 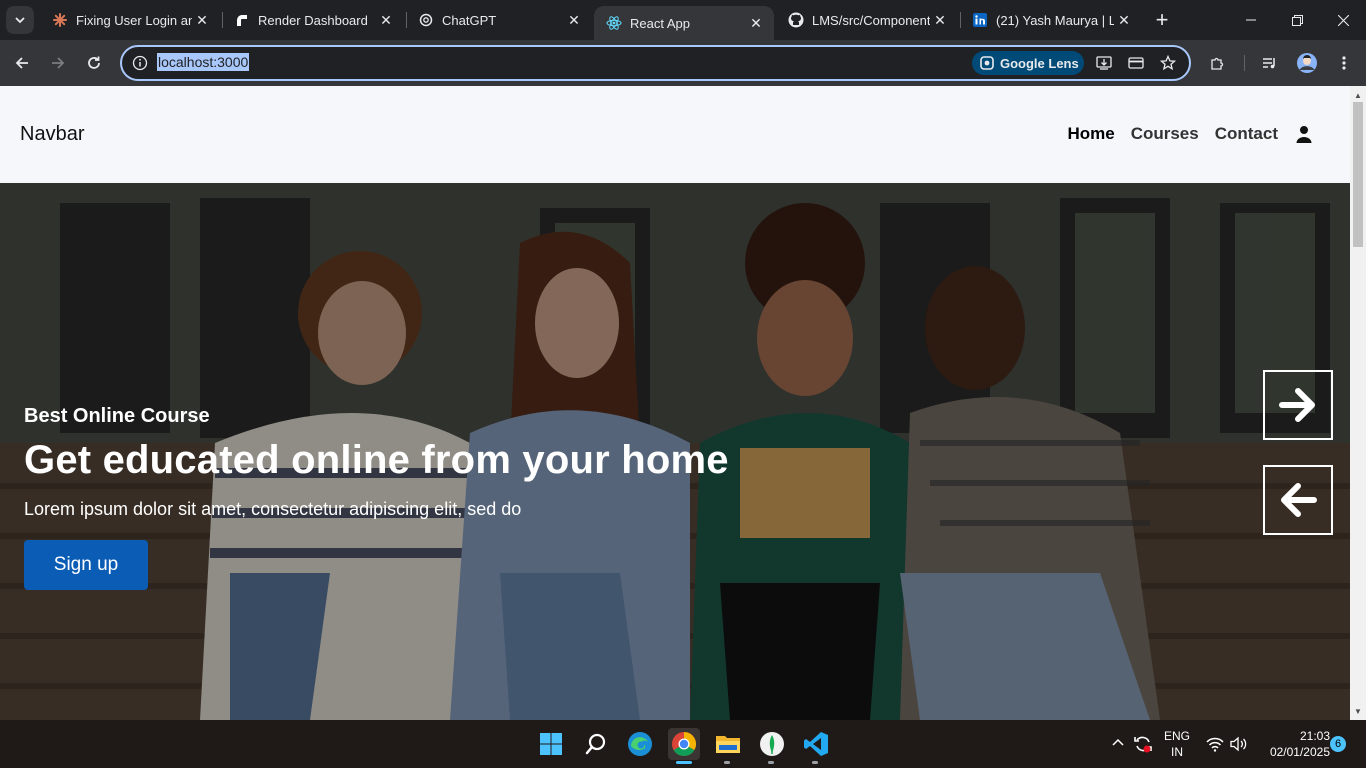 What do you see at coordinates (426, 20) in the screenshot?
I see `chatgpt-icon` at bounding box center [426, 20].